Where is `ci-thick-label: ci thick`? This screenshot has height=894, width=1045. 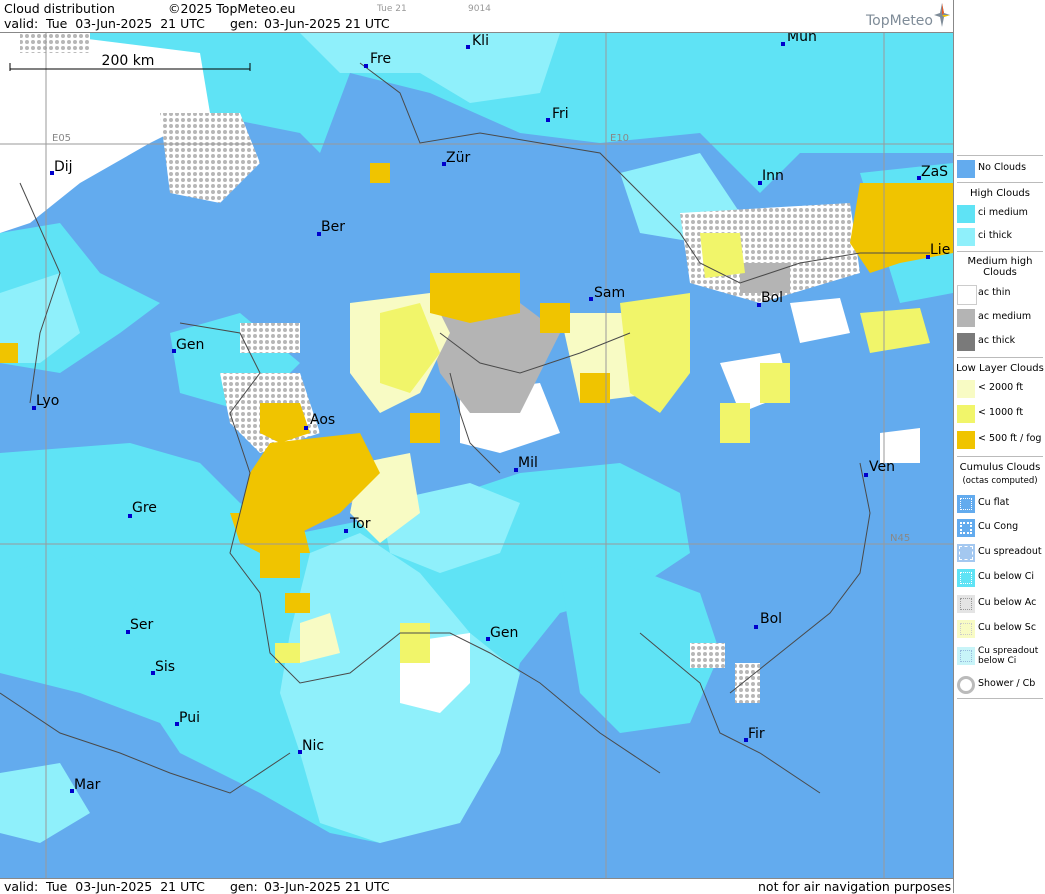
ci-thick-label: ci thick is located at coordinates (995, 235).